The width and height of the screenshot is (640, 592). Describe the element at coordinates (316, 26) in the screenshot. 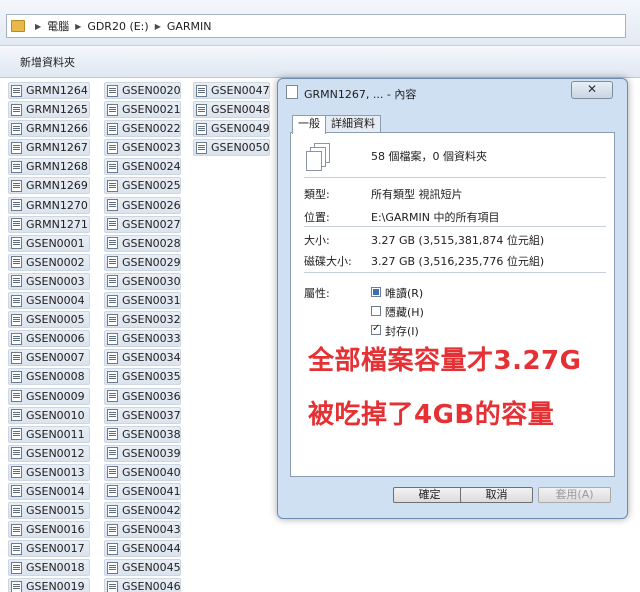

I see `address-box: ▶ 電腦 ▶ GDR20 (E:) ▶ GARMIN` at that location.